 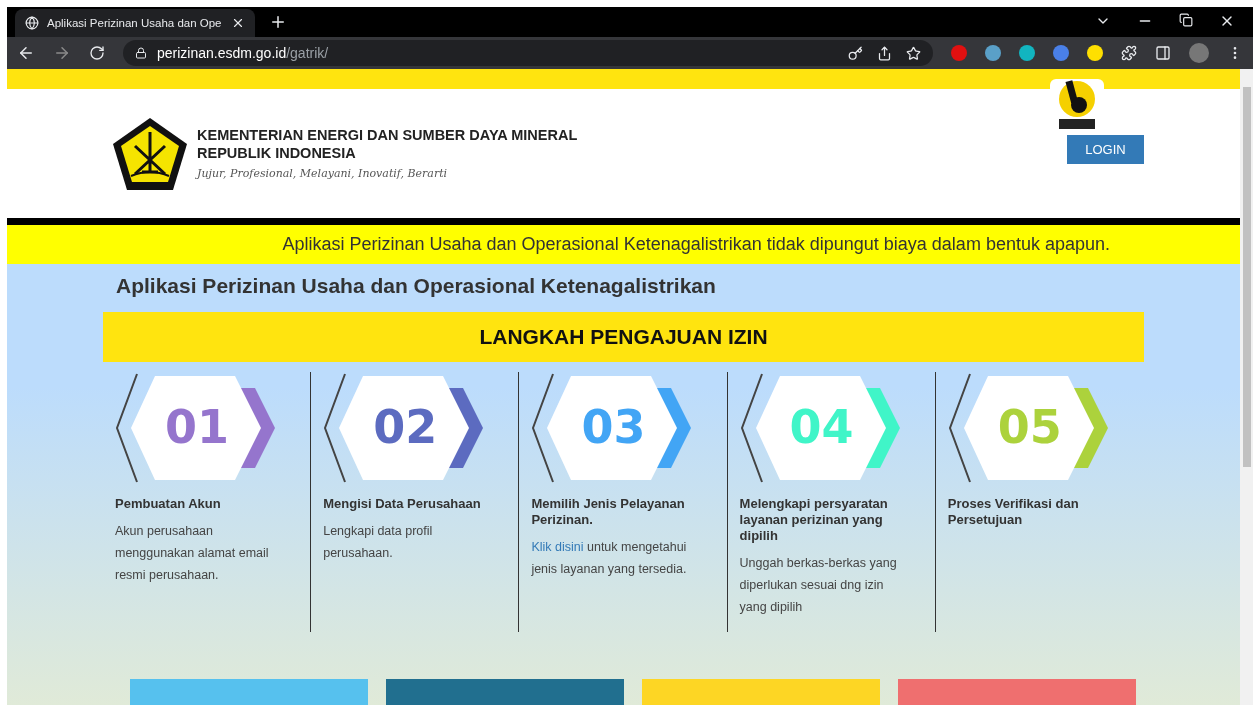 What do you see at coordinates (1246, 277) in the screenshot?
I see `scrollbar-thumb` at bounding box center [1246, 277].